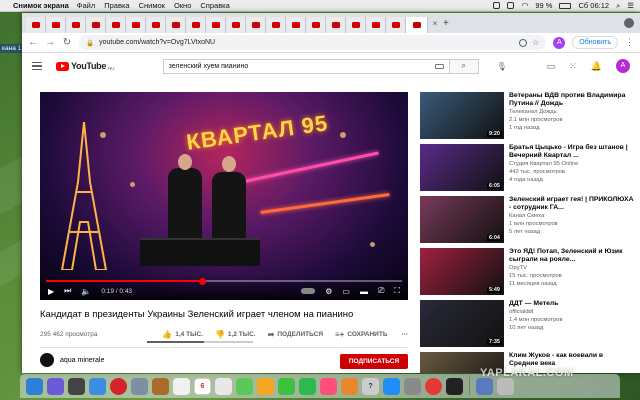  Describe the element at coordinates (502, 66) in the screenshot. I see `microphone-icon: 🎙` at that location.